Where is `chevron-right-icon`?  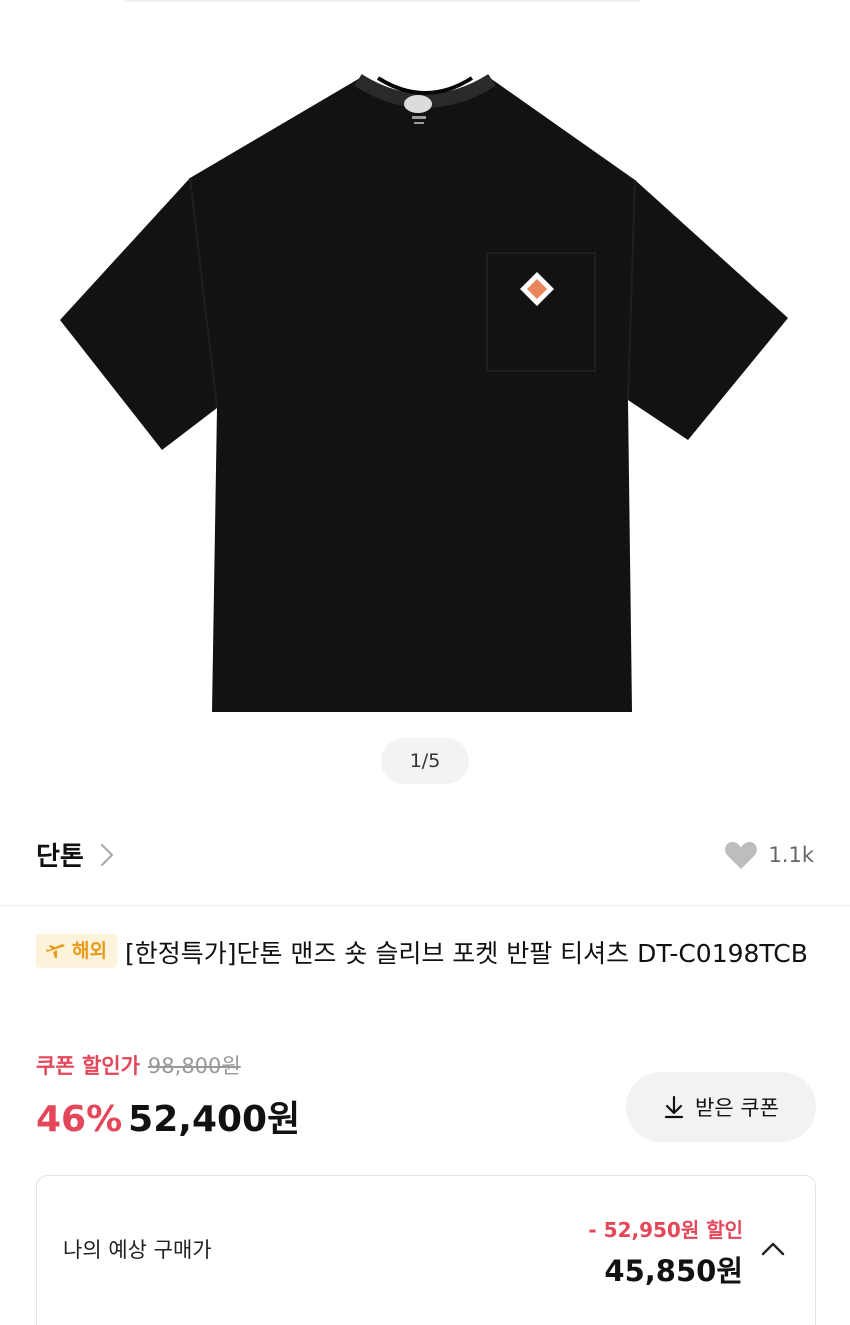 chevron-right-icon is located at coordinates (106, 854).